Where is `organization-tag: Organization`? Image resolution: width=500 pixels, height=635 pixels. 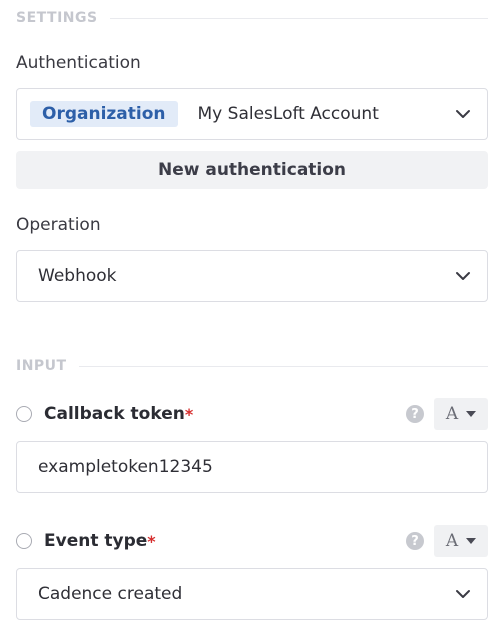 organization-tag: Organization is located at coordinates (104, 114).